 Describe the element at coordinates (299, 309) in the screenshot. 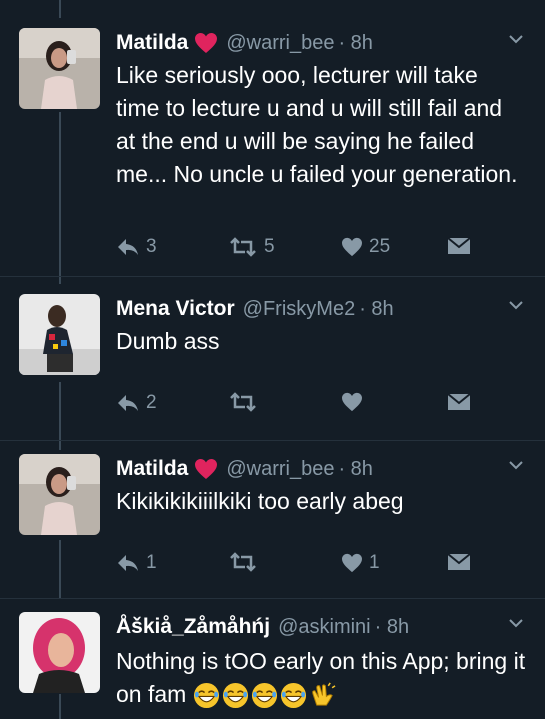

I see `username: @FriskyMe2` at that location.